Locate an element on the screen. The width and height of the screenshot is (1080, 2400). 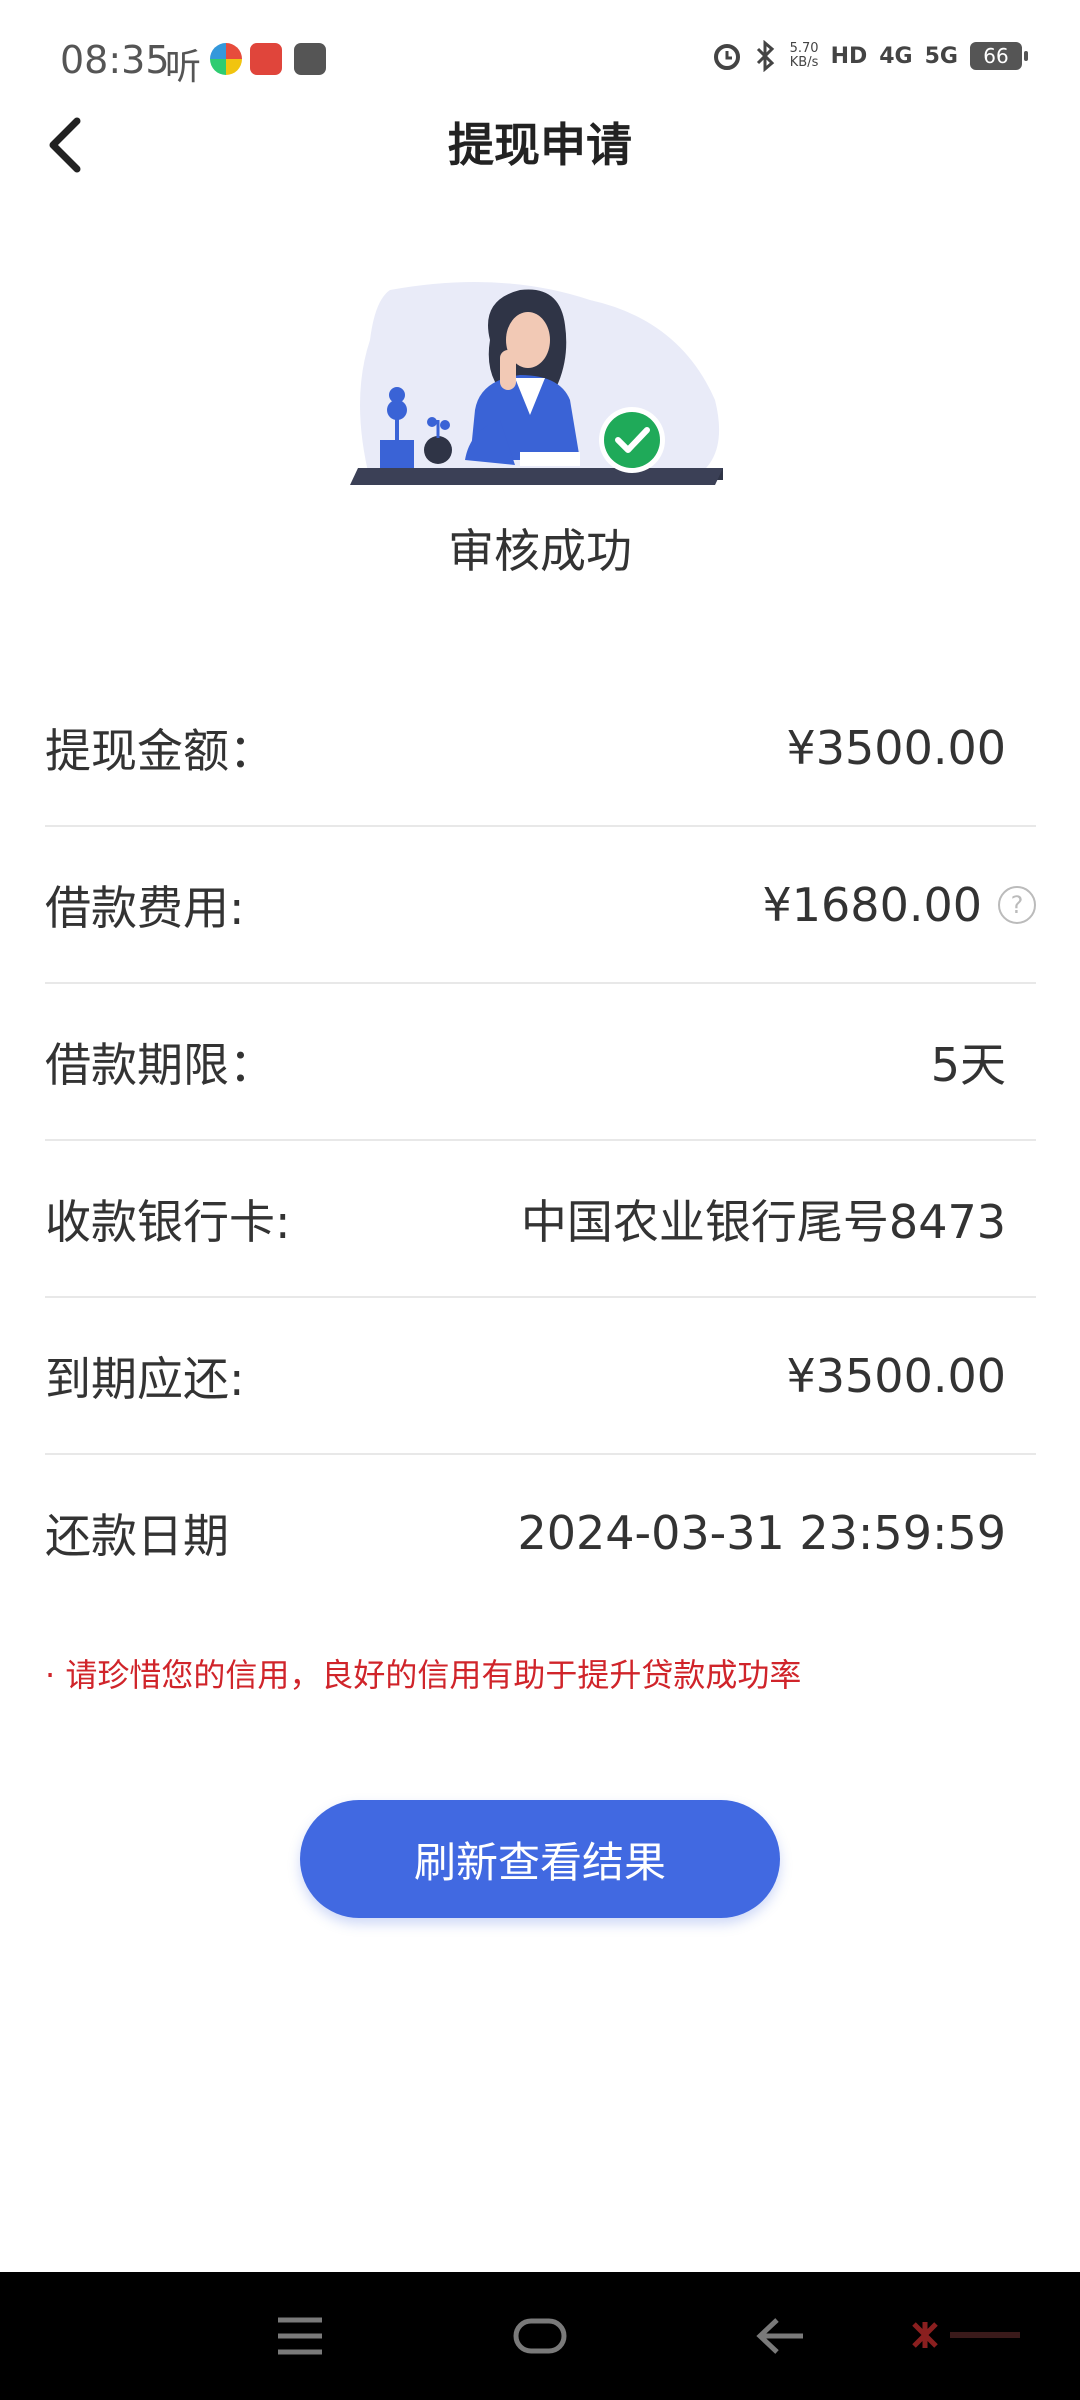
info-row-due-amount: 到期应还: ¥3500.00 is located at coordinates (540, 1376).